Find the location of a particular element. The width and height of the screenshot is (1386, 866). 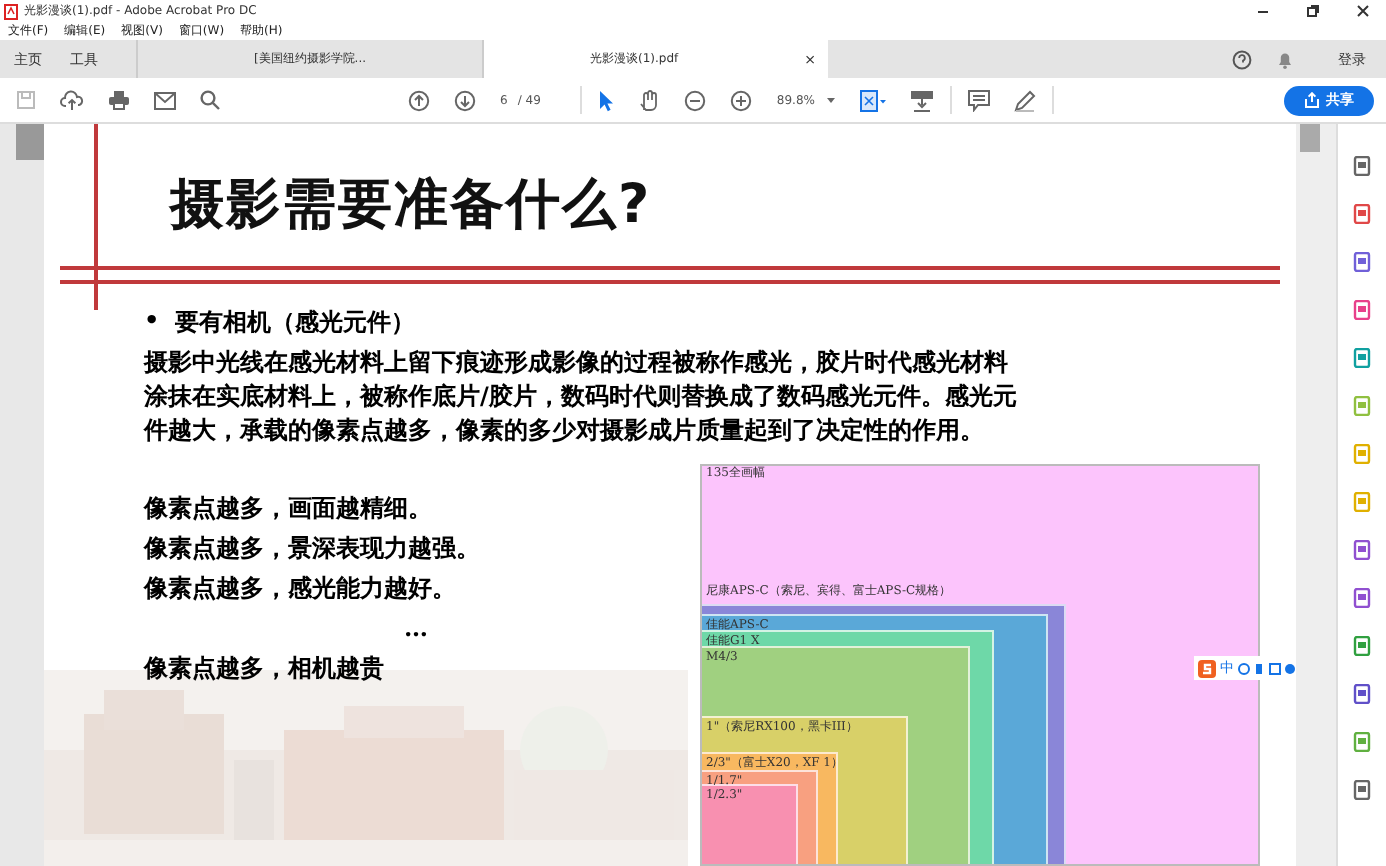

slide-line: 像素点越多，相机越贵 is located at coordinates (265, 669).